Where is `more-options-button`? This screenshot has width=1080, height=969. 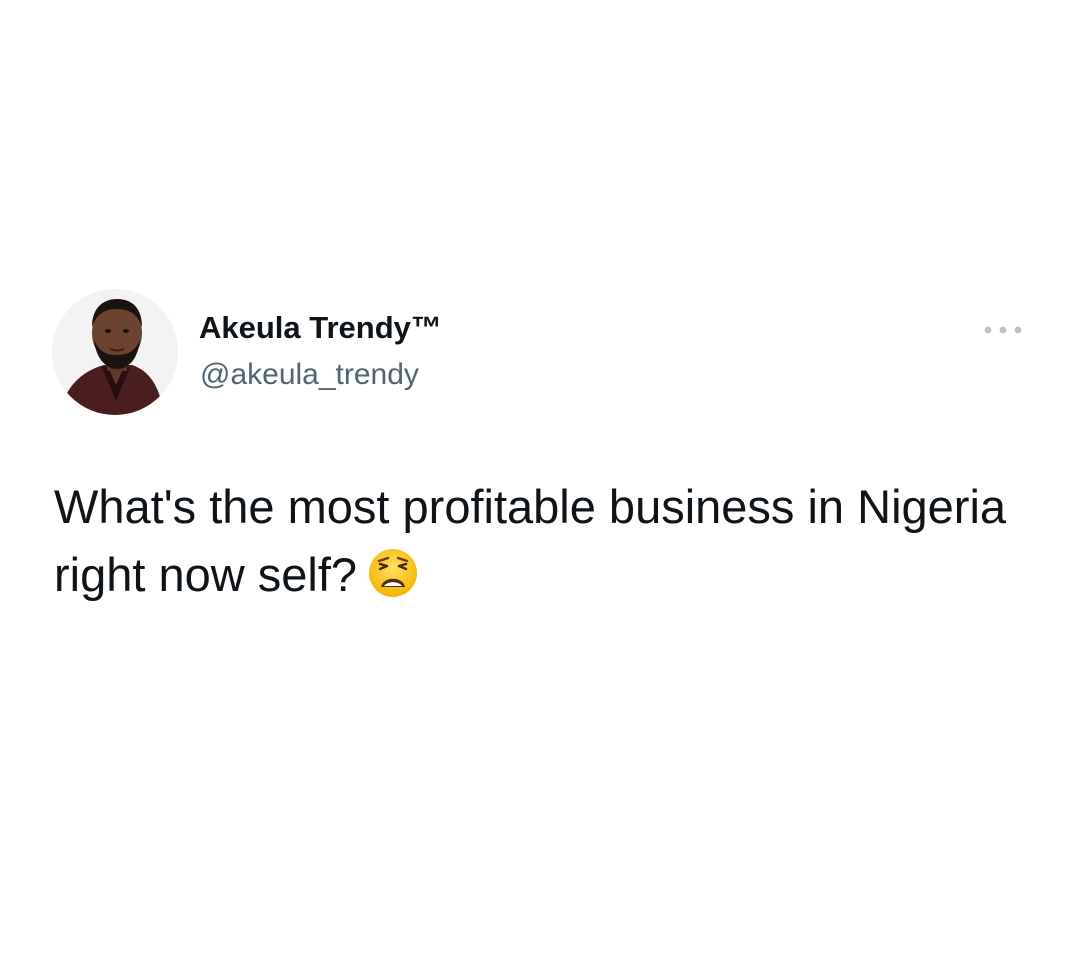
more-options-button is located at coordinates (1003, 330).